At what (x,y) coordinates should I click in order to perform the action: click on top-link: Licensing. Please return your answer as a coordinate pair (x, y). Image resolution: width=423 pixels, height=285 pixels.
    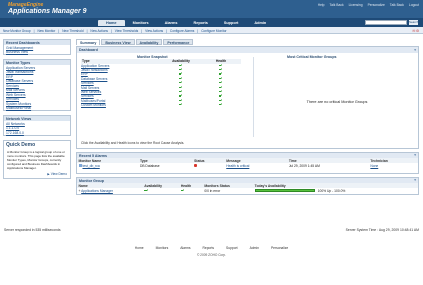
    Looking at the image, I should click on (356, 5).